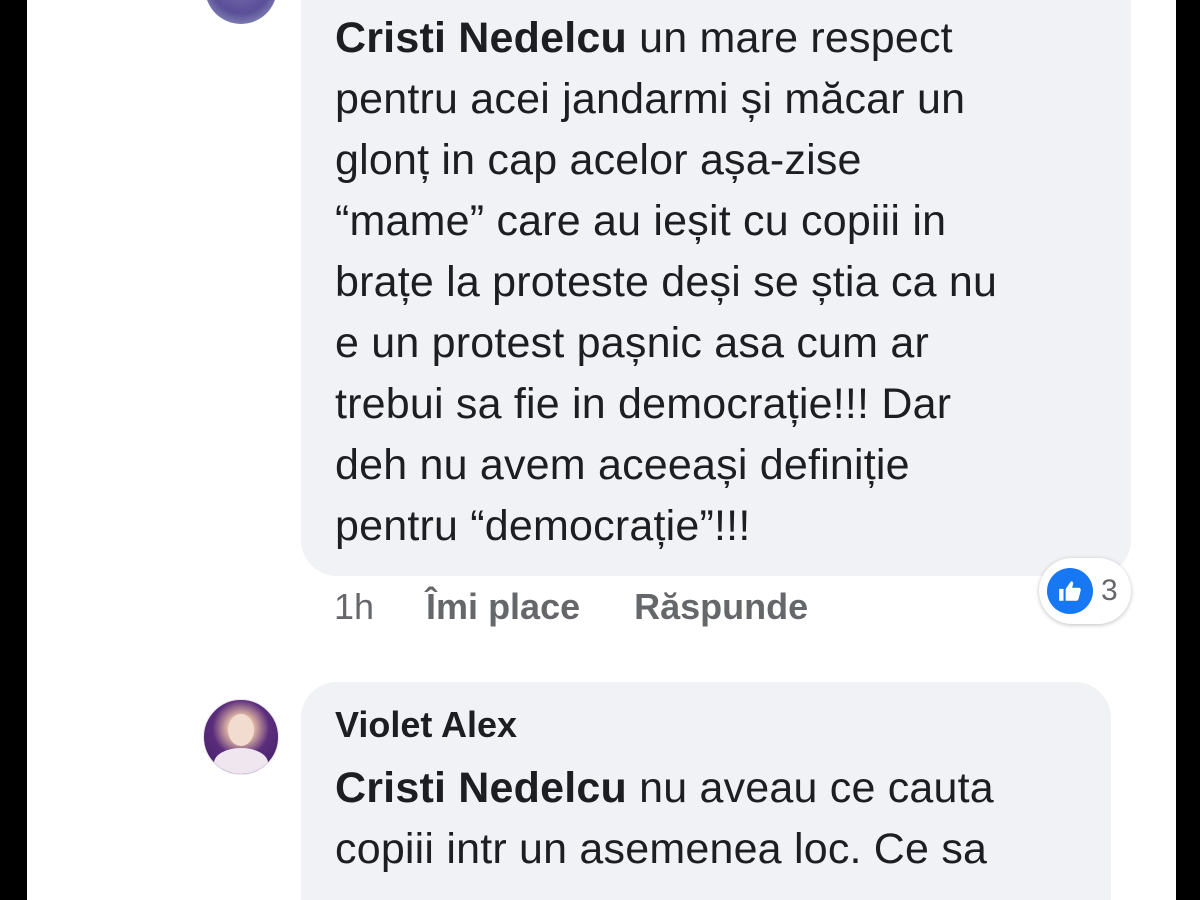  I want to click on comment-text-line: pentru “democrație”!!!, so click(543, 526).